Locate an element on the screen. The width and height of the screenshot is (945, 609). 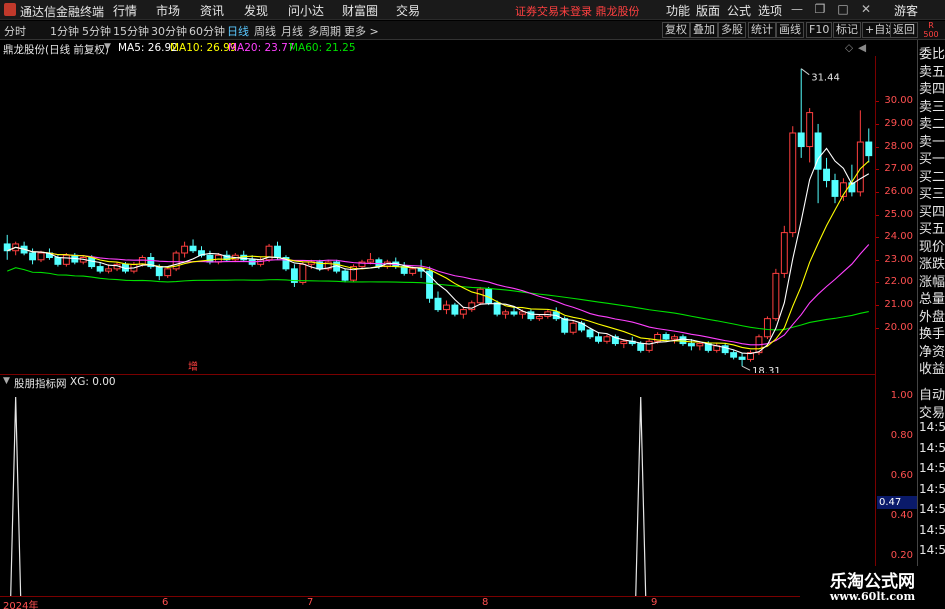
collapse-arrow-icon: ◀ is located at coordinates (862, 48).